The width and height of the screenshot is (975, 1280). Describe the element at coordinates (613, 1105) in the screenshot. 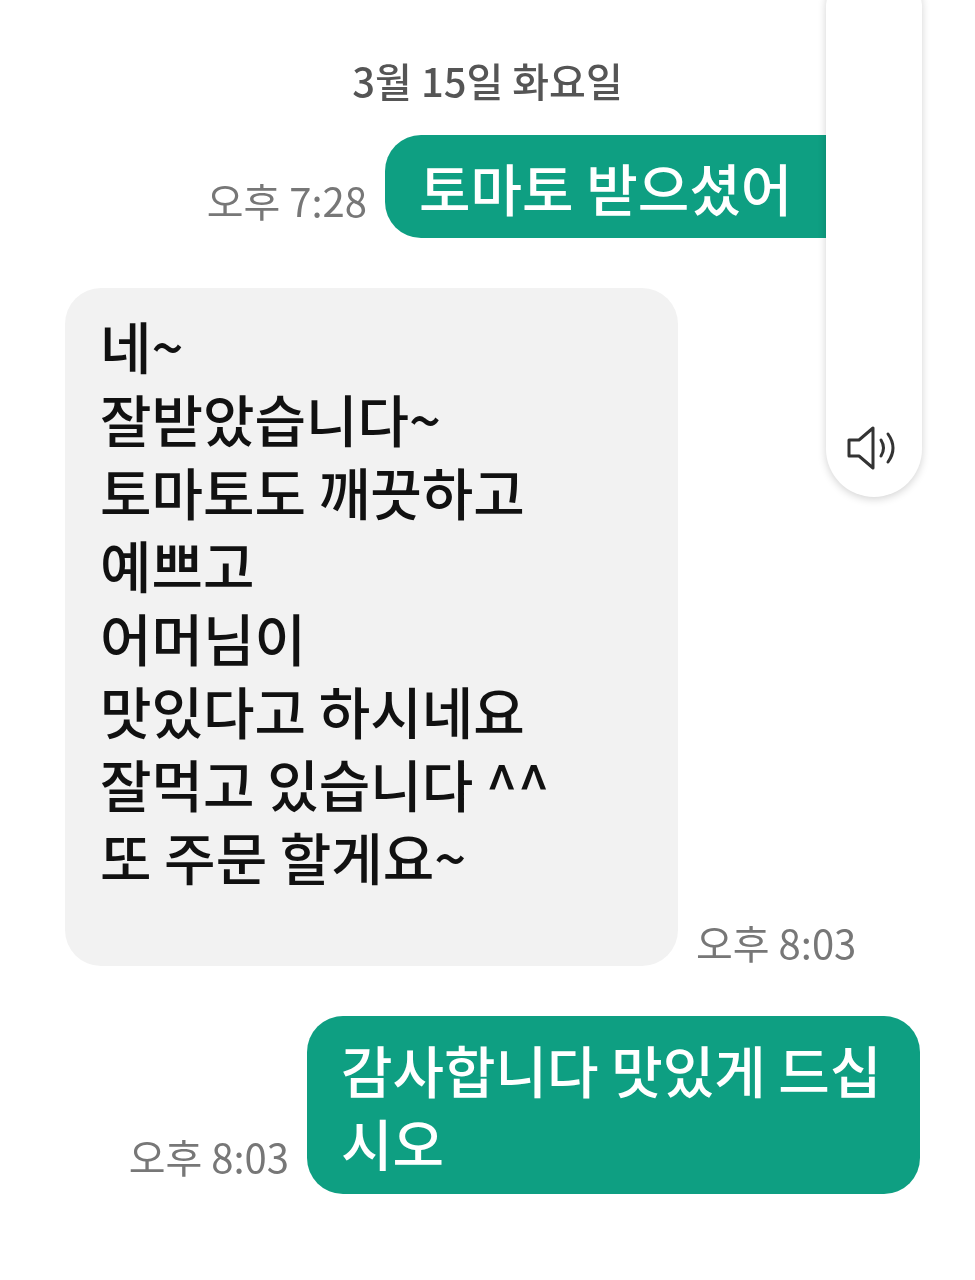

I see `sent-message: 감사합니다 맛있게 드십시오` at that location.